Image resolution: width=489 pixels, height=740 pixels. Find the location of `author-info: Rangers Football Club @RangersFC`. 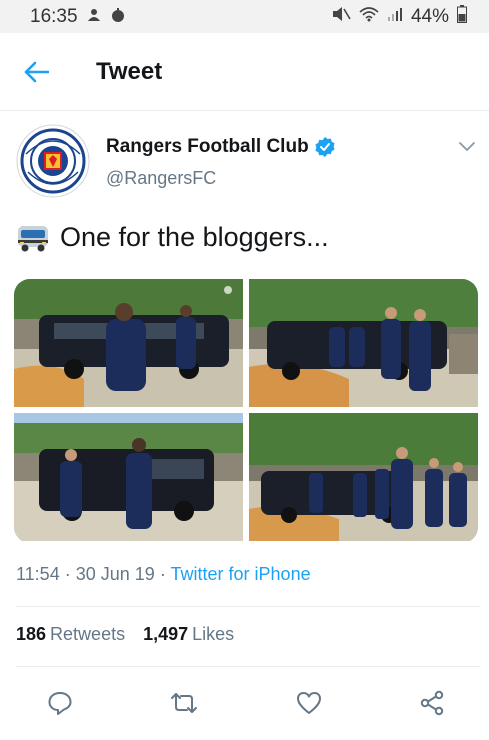

author-info: Rangers Football Club @RangersFC is located at coordinates (220, 162).